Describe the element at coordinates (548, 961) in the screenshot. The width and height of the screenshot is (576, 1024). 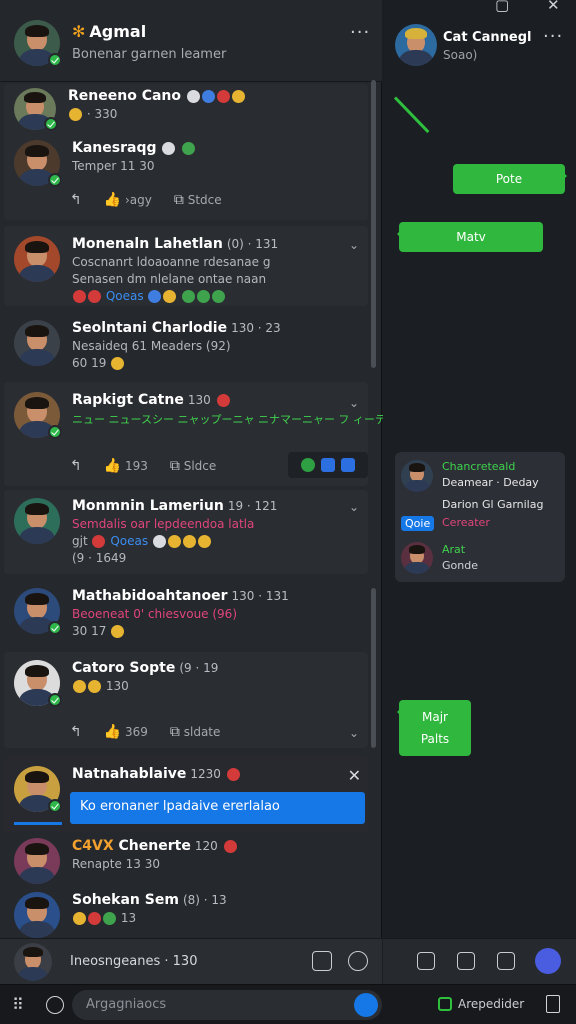
I see `send-icon` at that location.